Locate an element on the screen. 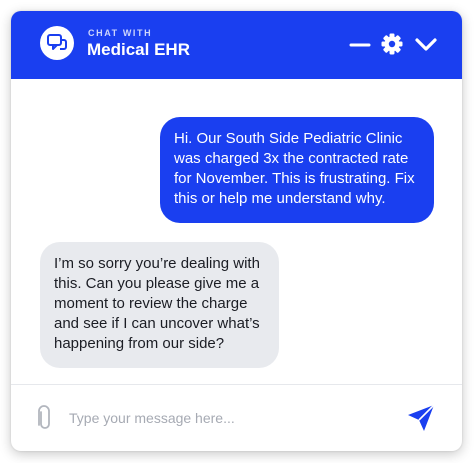 The image size is (474, 463). minimize-button is located at coordinates (360, 44).